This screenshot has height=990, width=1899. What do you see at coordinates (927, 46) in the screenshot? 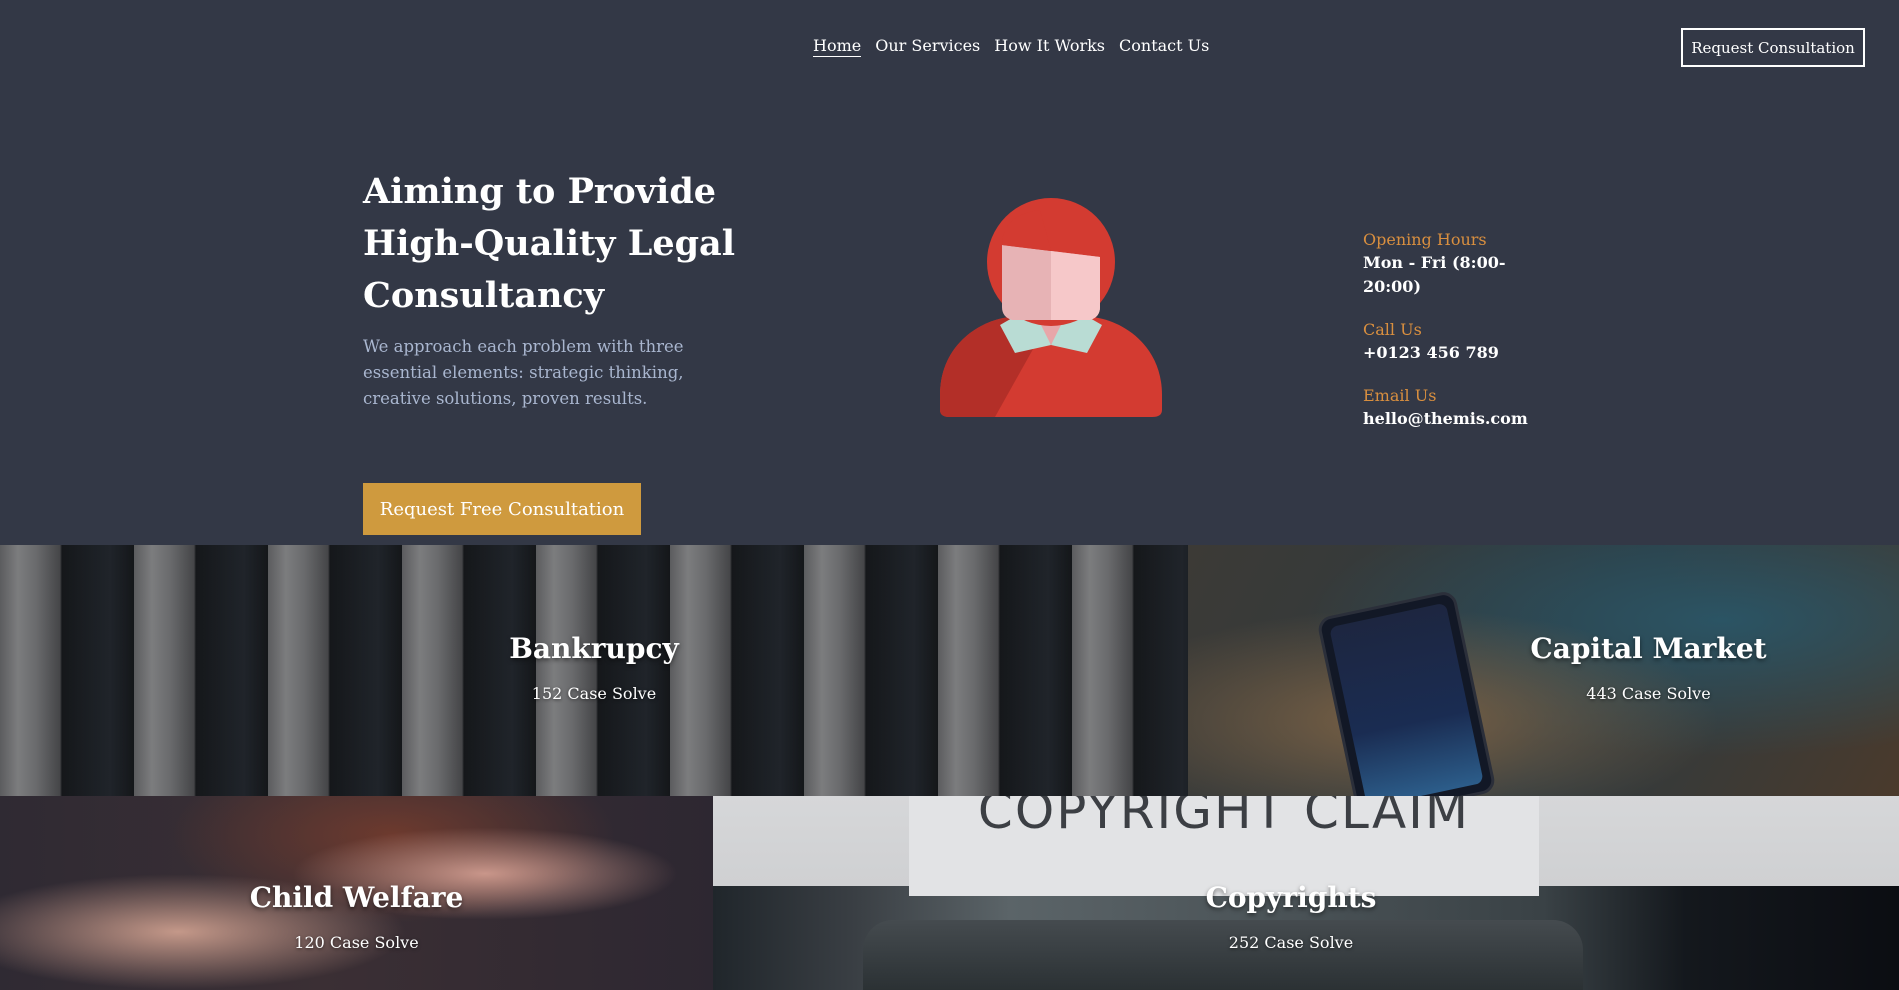
I see `nav-link-our-services: Our Services` at bounding box center [927, 46].